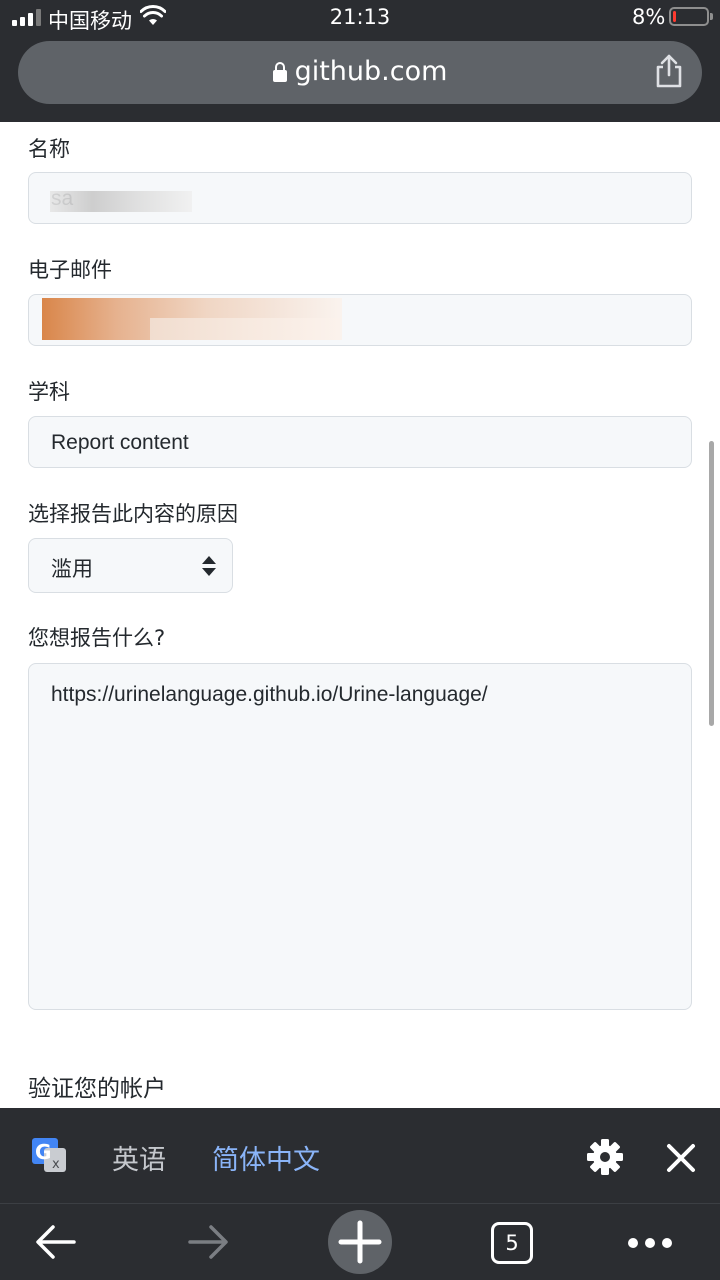  What do you see at coordinates (56, 1242) in the screenshot?
I see `back-arrow-icon` at bounding box center [56, 1242].